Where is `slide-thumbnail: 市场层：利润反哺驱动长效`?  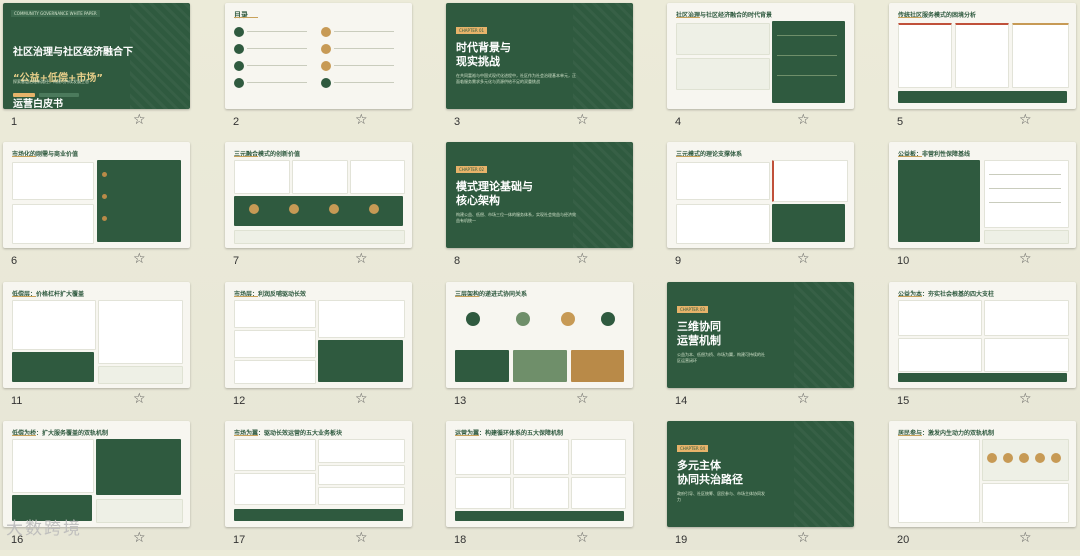 slide-thumbnail: 市场层：利润反哺驱动长效 is located at coordinates (318, 335).